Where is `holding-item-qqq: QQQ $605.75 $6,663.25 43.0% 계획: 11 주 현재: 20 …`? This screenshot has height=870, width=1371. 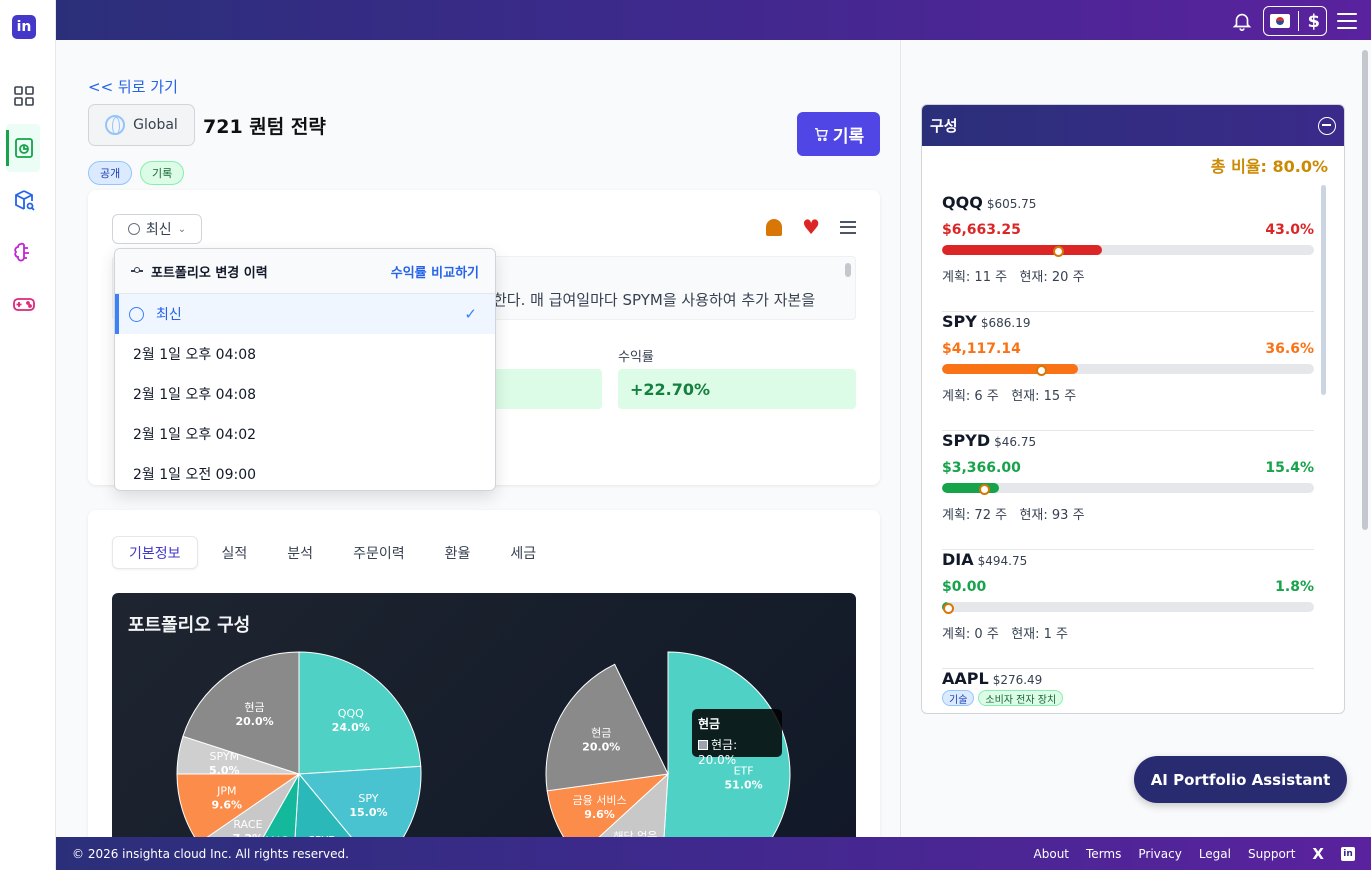
holding-item-qqq: QQQ $605.75 $6,663.25 43.0% 계획: 11 주 현재: 20 … is located at coordinates (1128, 252).